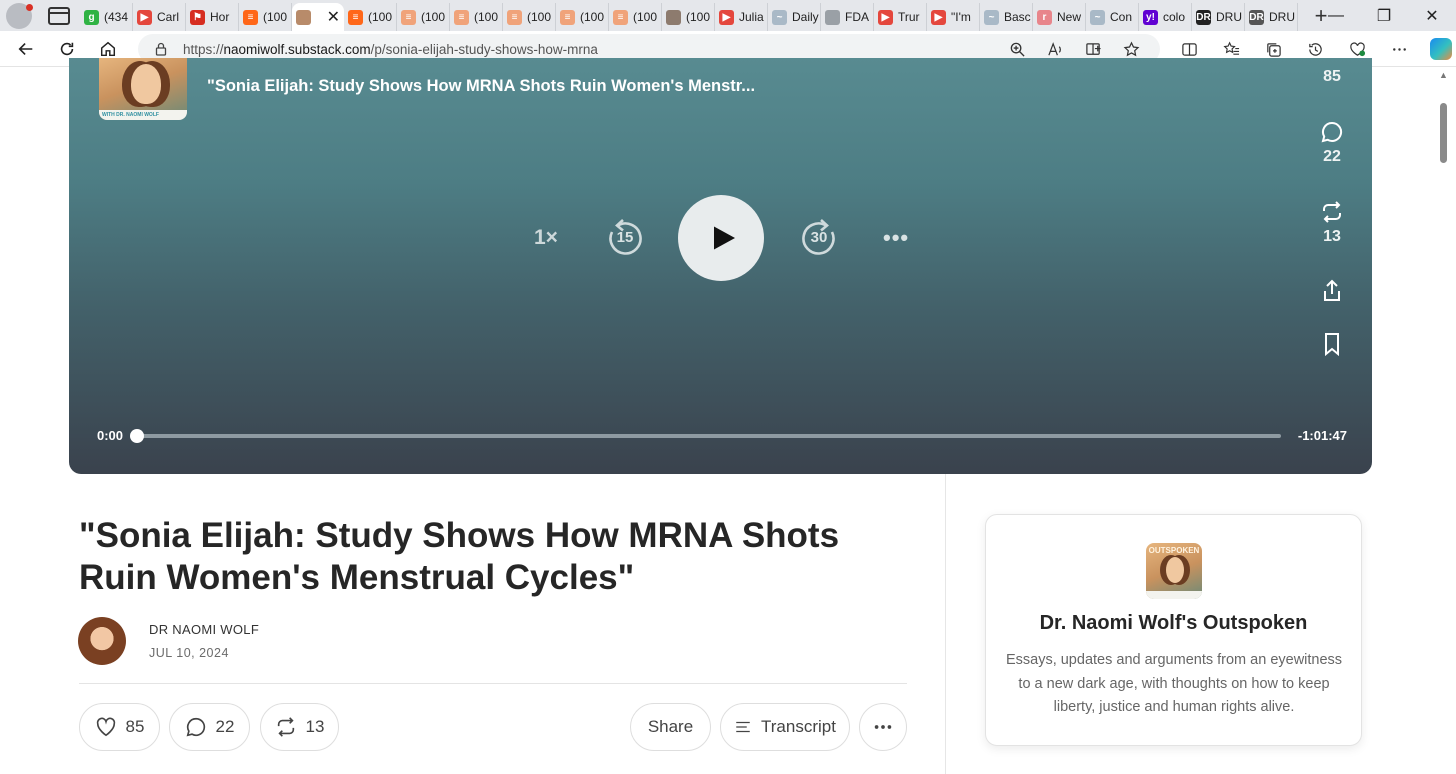 This screenshot has height=774, width=1456. I want to click on collections-button, so click(1273, 49).